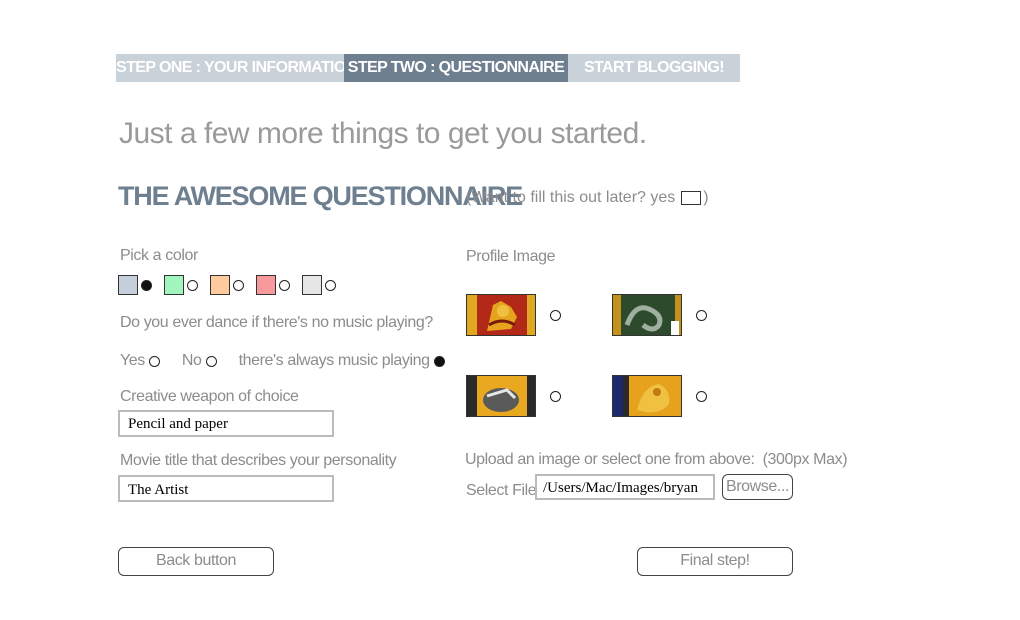 The height and width of the screenshot is (620, 1020). Describe the element at coordinates (196, 561) in the screenshot. I see `back-button: Back button` at that location.